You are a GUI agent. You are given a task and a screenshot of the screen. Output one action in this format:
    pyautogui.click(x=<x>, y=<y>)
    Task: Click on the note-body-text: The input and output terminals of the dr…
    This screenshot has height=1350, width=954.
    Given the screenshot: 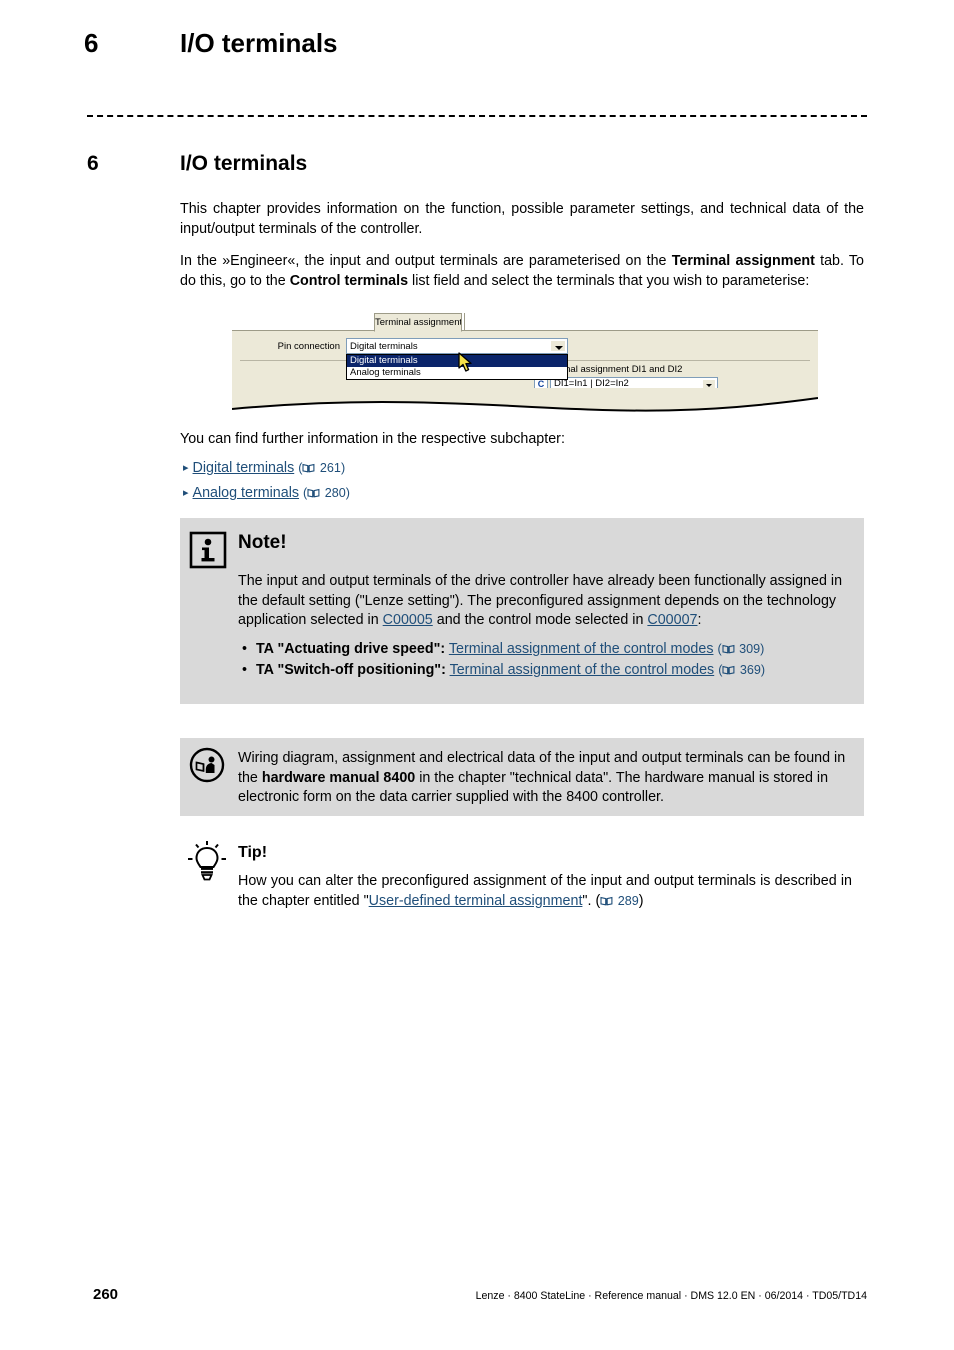 What is the action you would take?
    pyautogui.click(x=544, y=601)
    